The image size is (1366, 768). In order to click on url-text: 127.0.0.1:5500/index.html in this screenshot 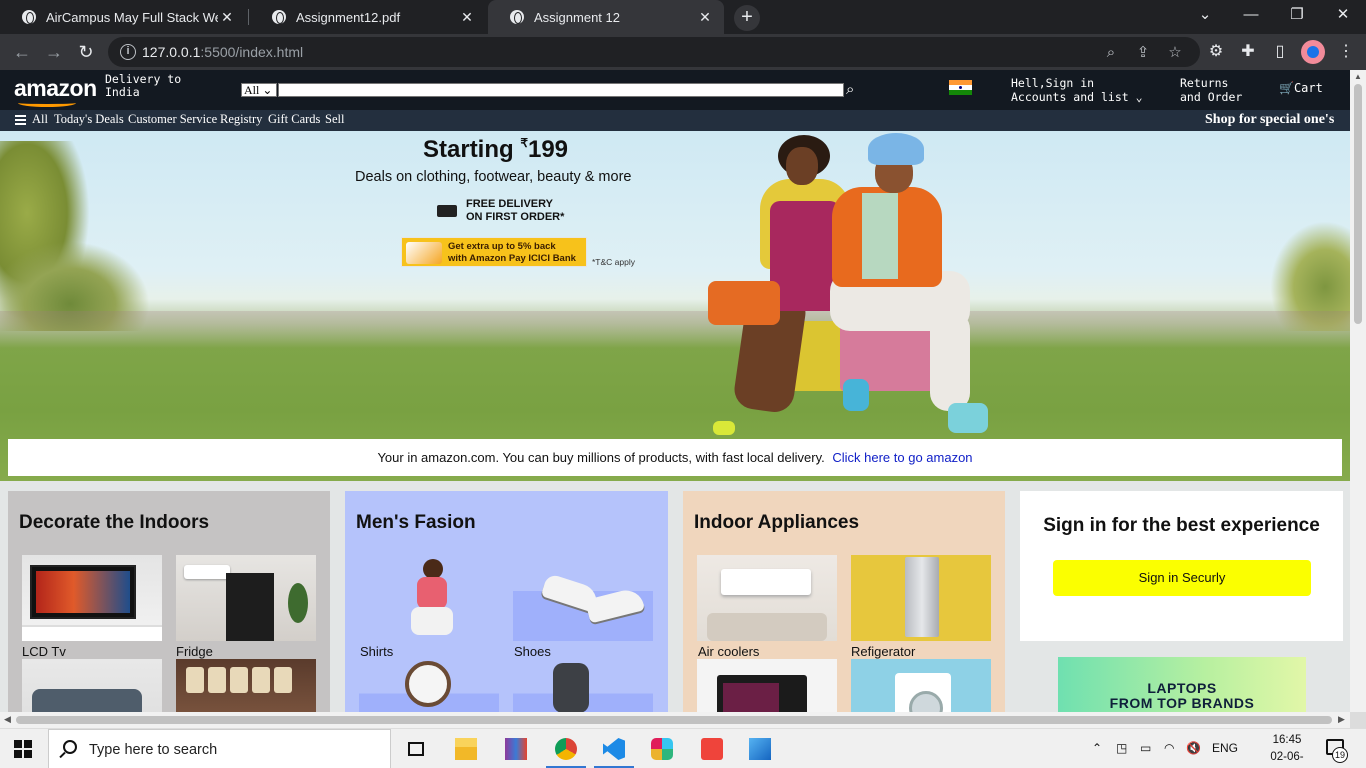, I will do `click(222, 52)`.